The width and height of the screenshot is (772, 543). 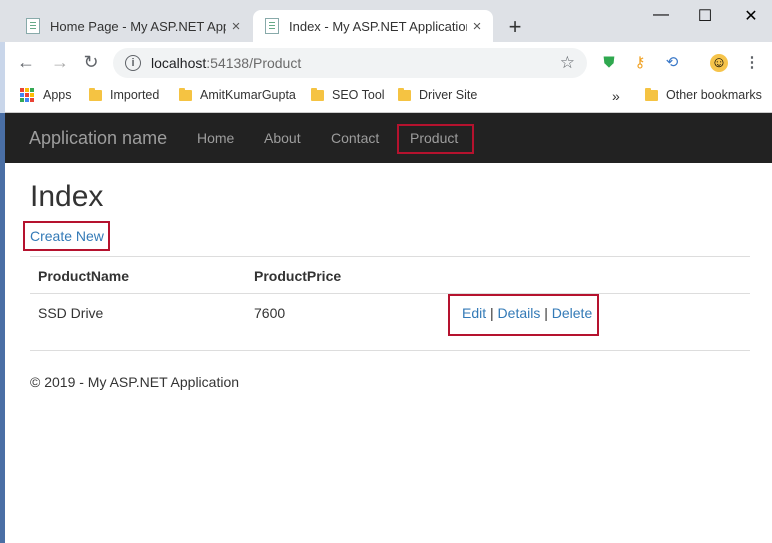 I want to click on tab-title: Home Page - My ASP.NET Applic, so click(x=138, y=26).